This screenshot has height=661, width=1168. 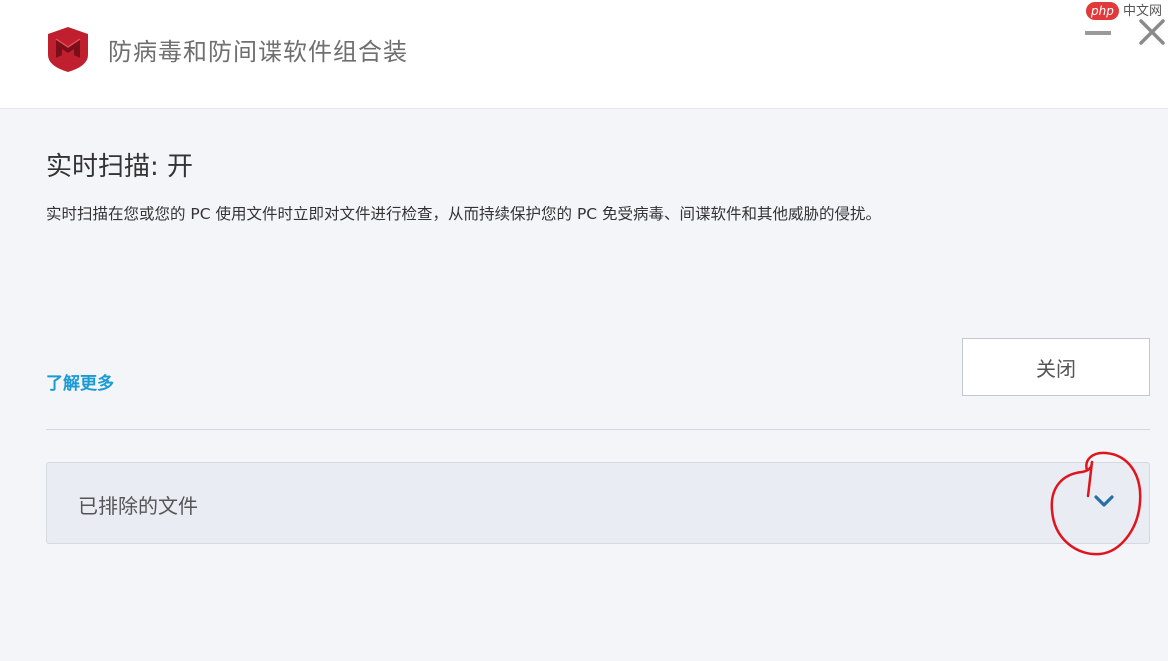 I want to click on close-icon, so click(x=1152, y=32).